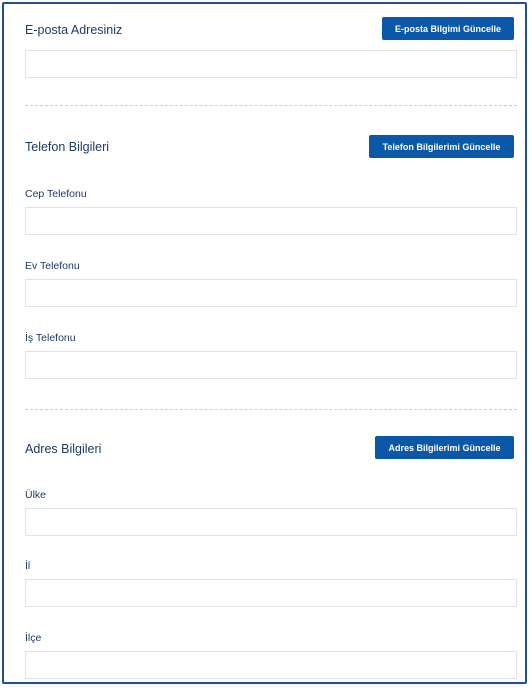 The image size is (532, 689). I want to click on address-section-title: Adres Bilgileri, so click(63, 449).